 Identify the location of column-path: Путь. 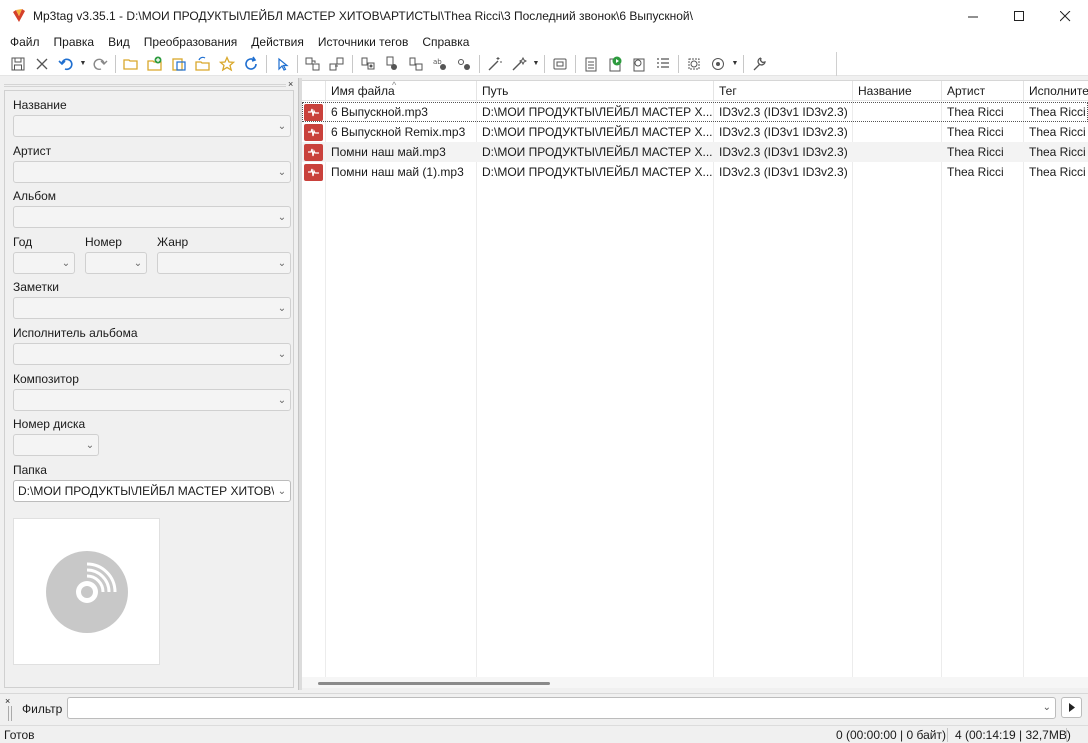
(595, 91).